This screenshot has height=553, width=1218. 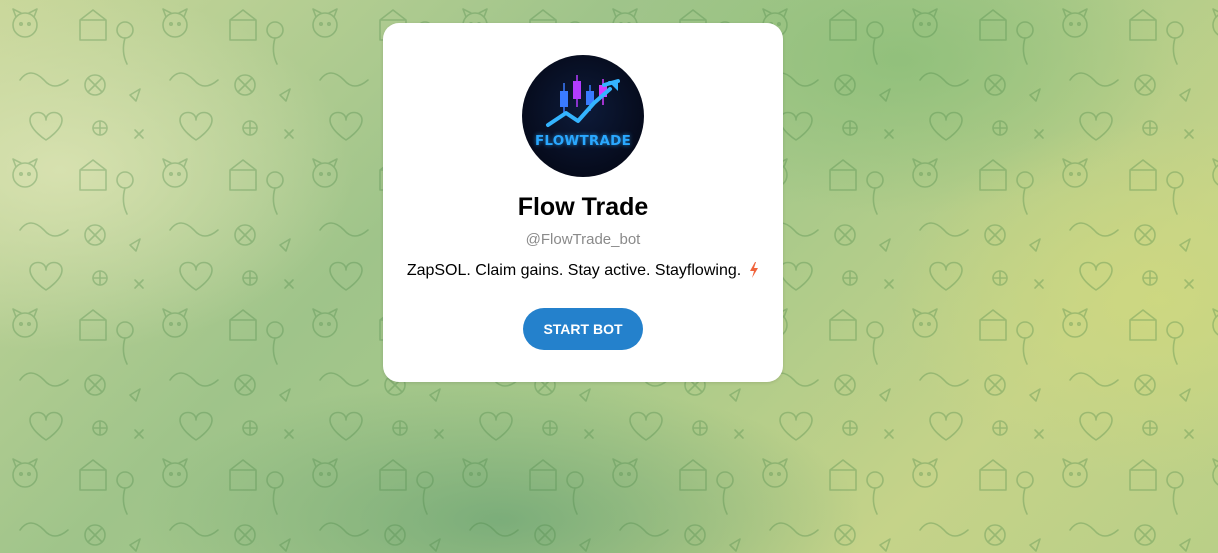 What do you see at coordinates (583, 239) in the screenshot?
I see `bot-username: @FlowTrade_bot` at bounding box center [583, 239].